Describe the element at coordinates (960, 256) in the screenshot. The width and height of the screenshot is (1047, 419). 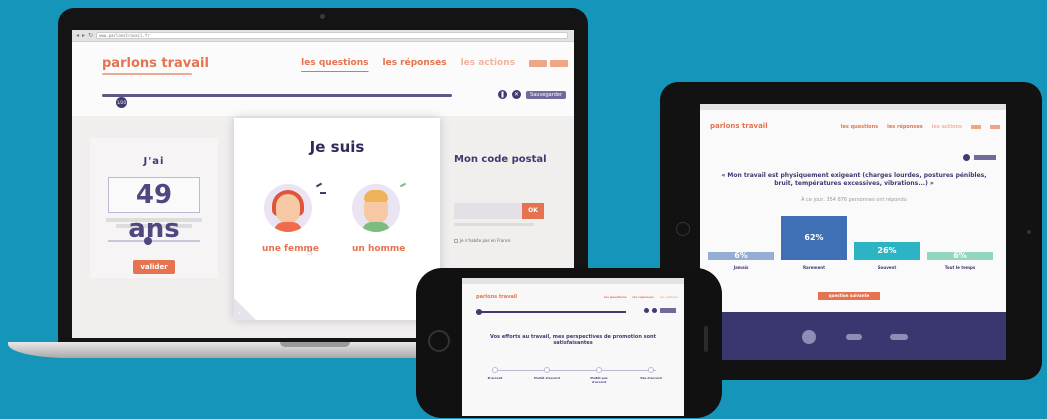
I see `result-bar-4: 6%` at that location.